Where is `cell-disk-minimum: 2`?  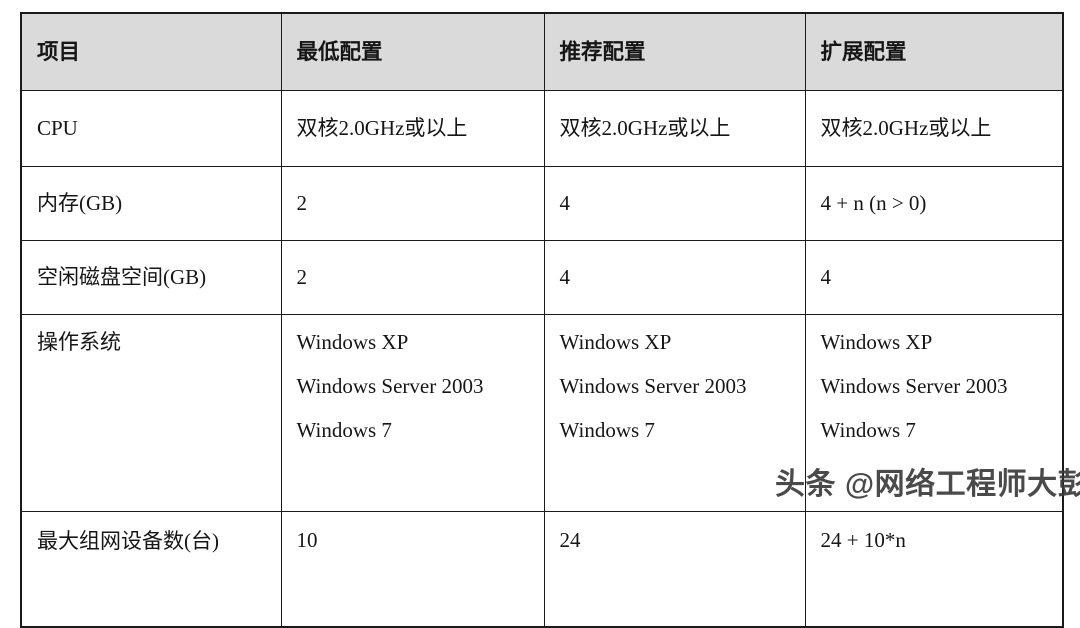 cell-disk-minimum: 2 is located at coordinates (412, 277).